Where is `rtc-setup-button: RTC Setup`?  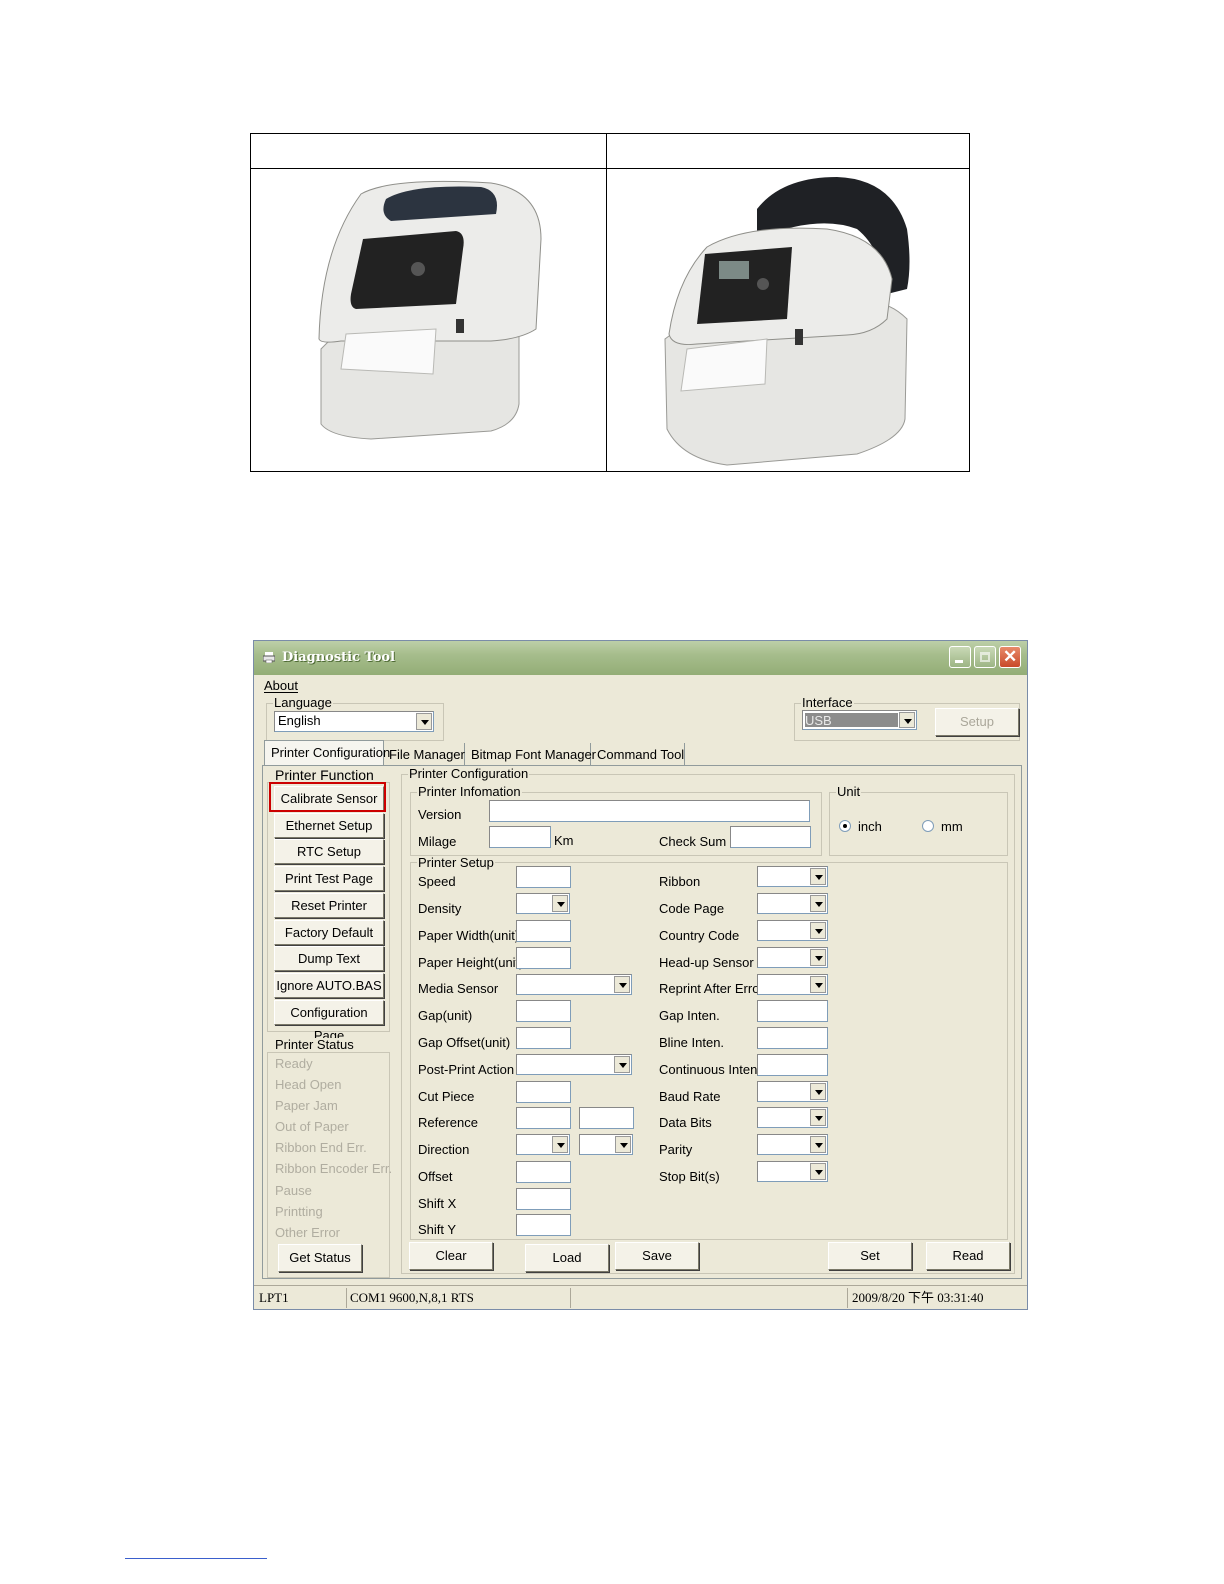 rtc-setup-button: RTC Setup is located at coordinates (329, 851).